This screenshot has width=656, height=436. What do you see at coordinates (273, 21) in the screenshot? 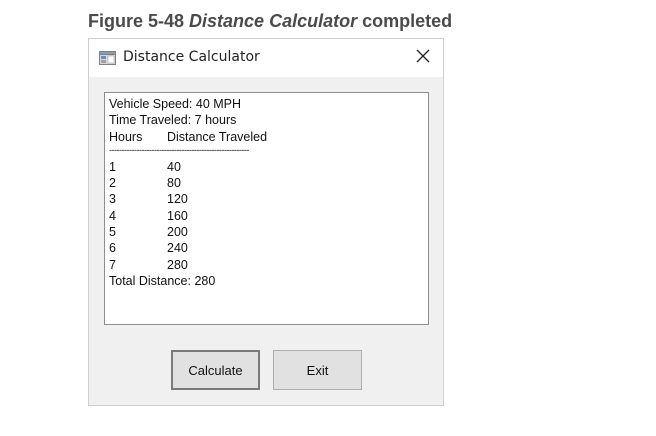
I see `caption-app-name: Distance Calculator` at bounding box center [273, 21].